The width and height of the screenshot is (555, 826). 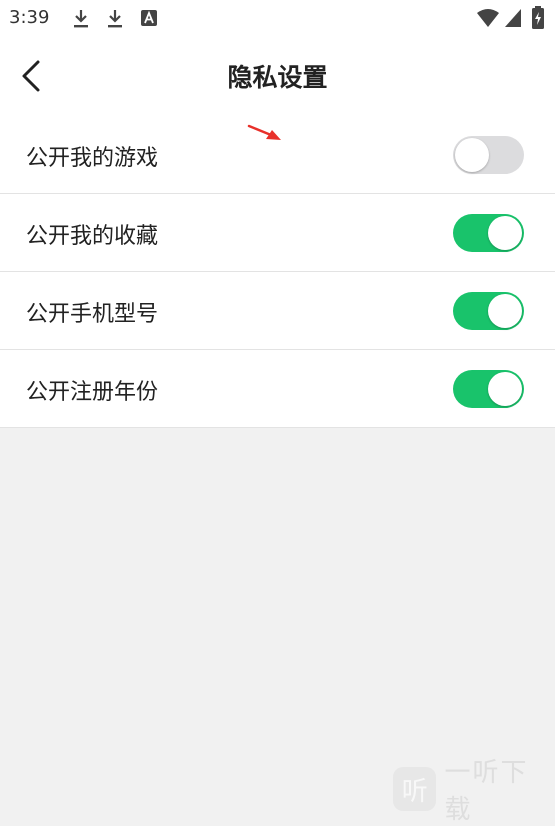 I want to click on status-time: 3:39, so click(x=29, y=17).